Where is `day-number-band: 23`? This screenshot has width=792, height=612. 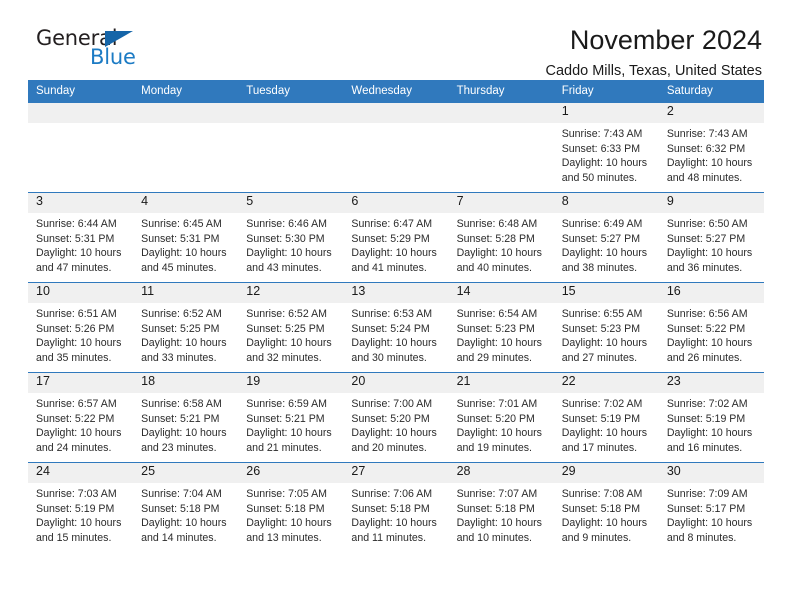 day-number-band: 23 is located at coordinates (711, 383).